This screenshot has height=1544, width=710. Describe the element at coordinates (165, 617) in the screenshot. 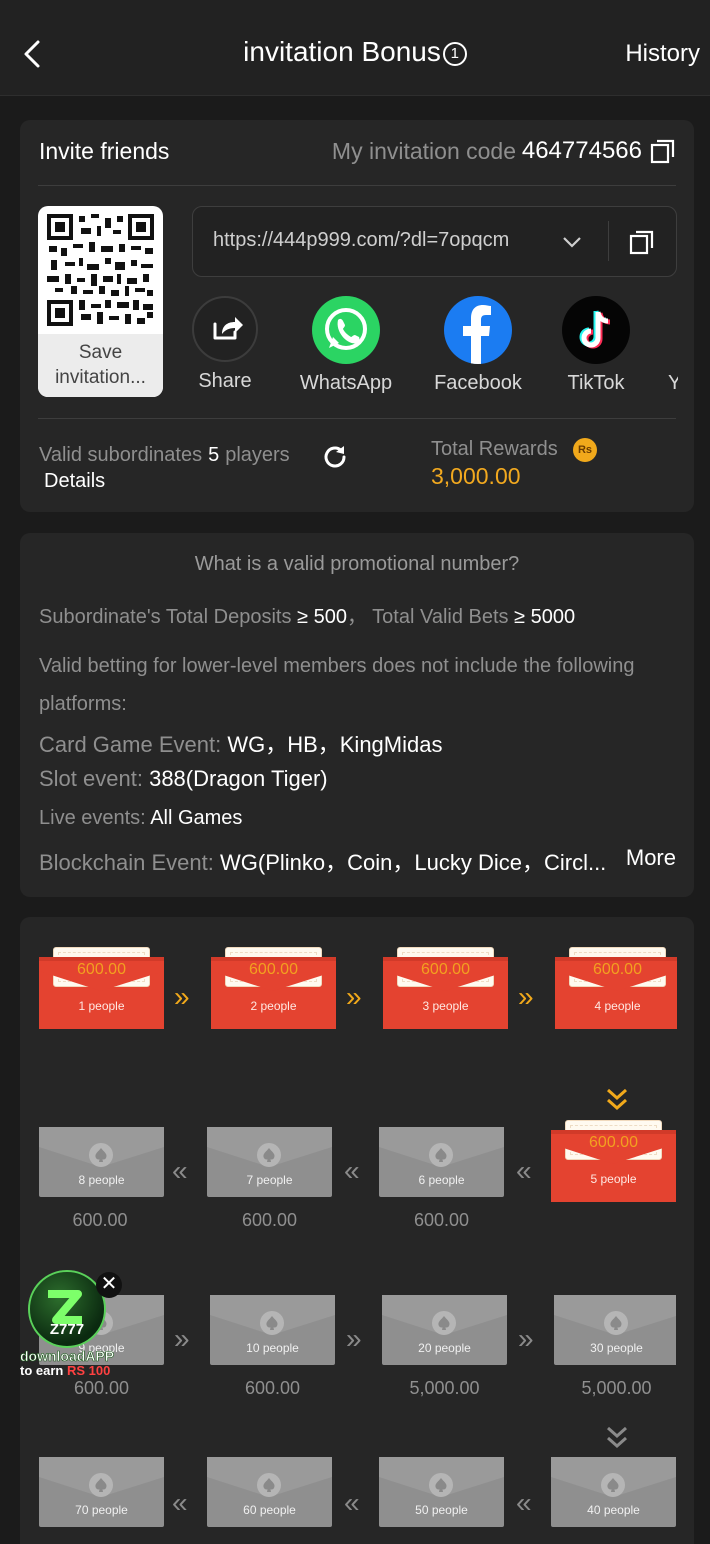

I see `deposit-label: Subordinate's Total Deposits` at that location.